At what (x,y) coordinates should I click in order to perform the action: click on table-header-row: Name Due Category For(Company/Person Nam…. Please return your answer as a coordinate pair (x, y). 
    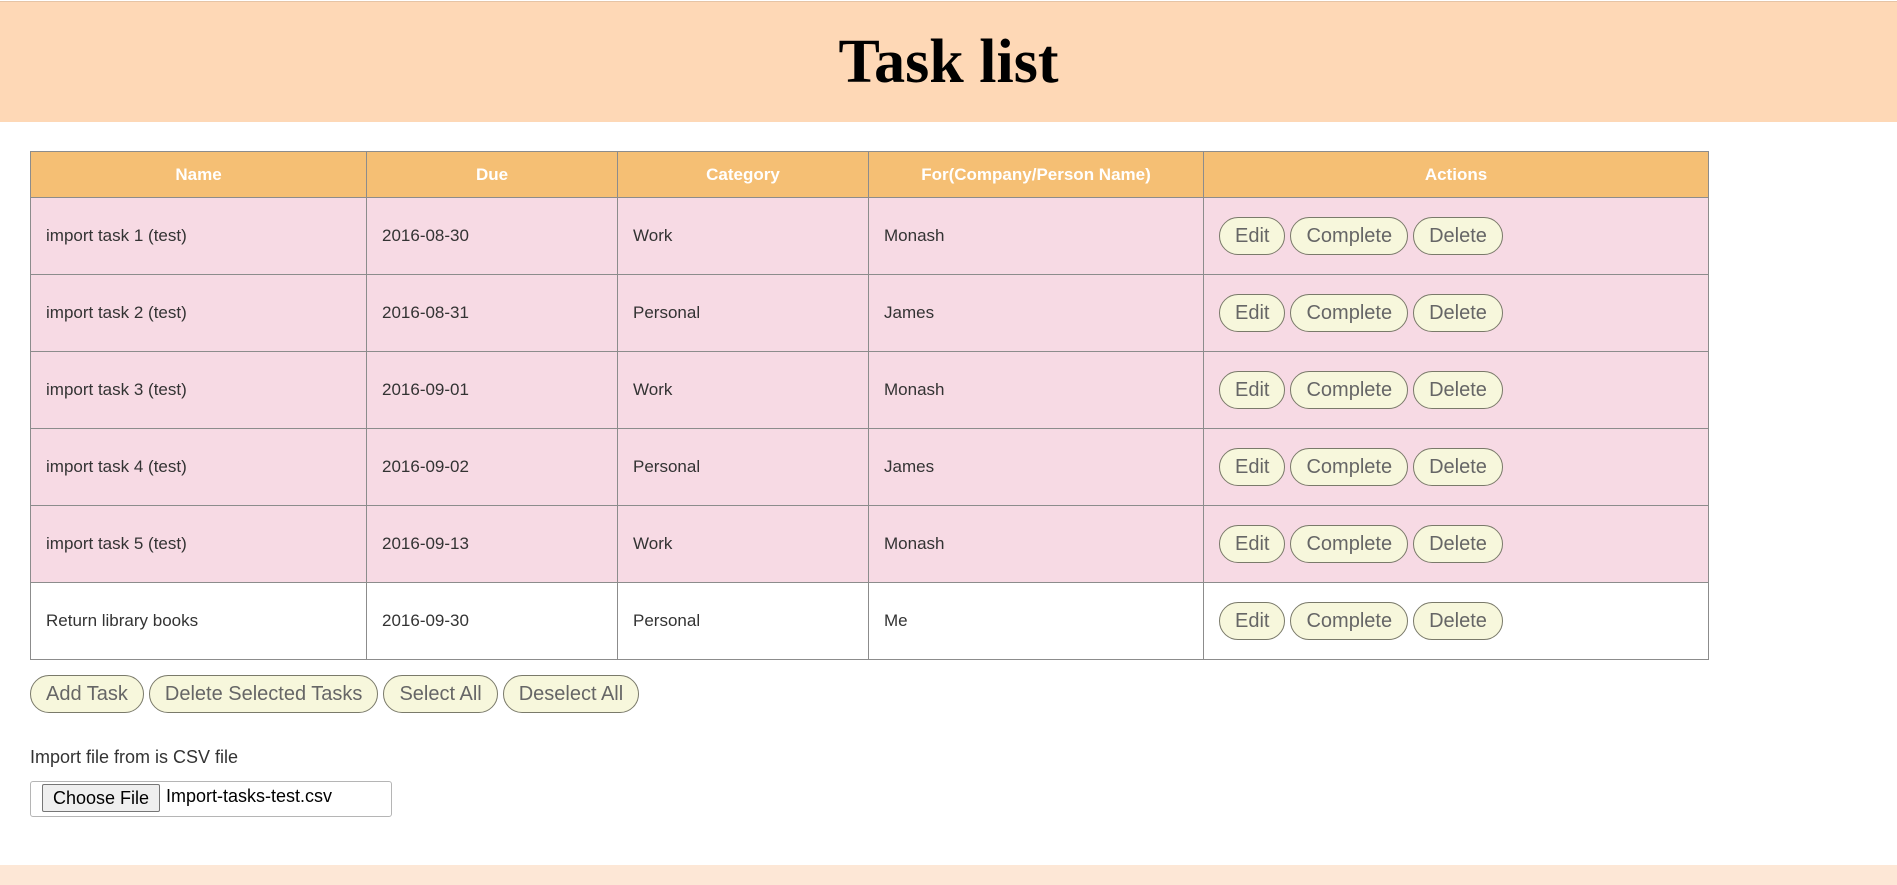
    Looking at the image, I should click on (869, 174).